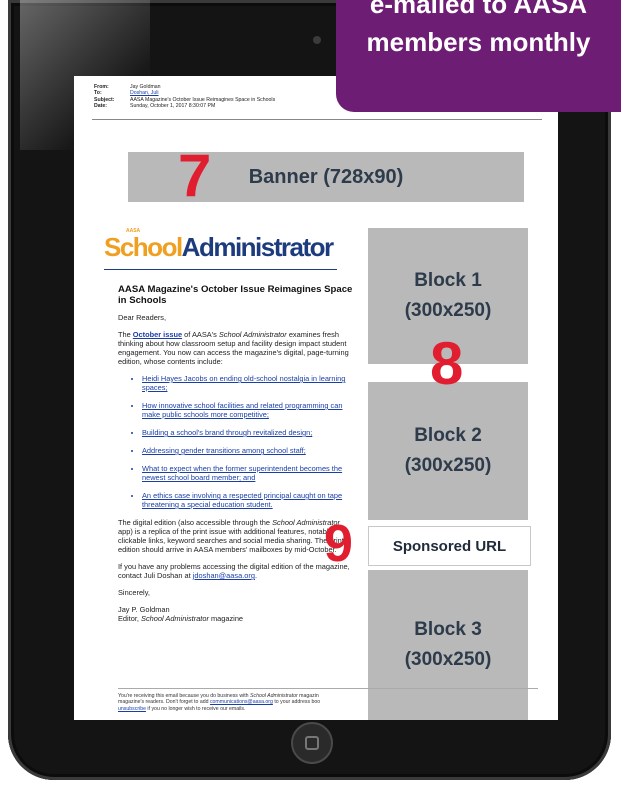 The height and width of the screenshot is (789, 621). I want to click on block3-size: (300x250), so click(448, 659).